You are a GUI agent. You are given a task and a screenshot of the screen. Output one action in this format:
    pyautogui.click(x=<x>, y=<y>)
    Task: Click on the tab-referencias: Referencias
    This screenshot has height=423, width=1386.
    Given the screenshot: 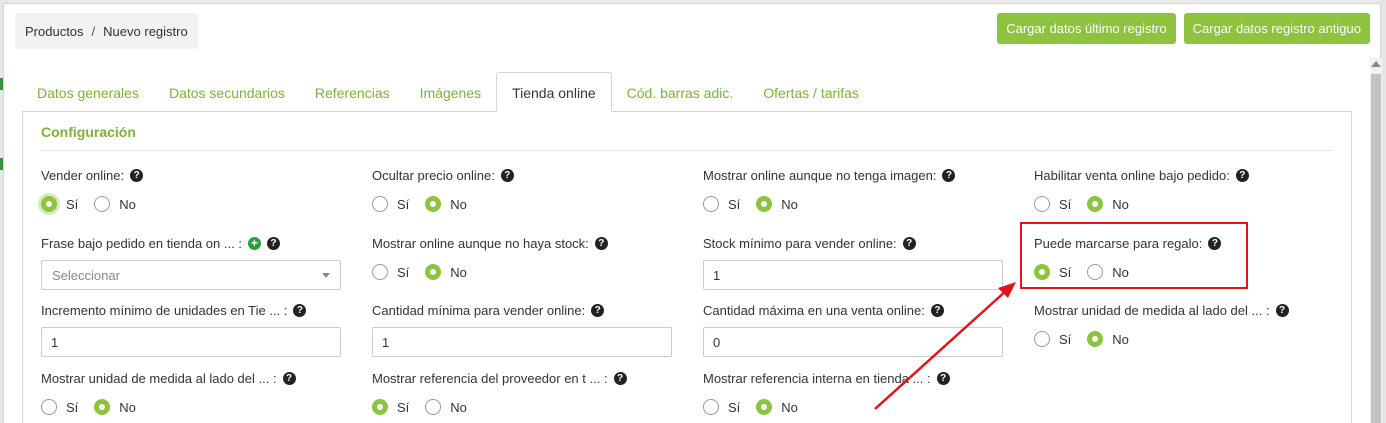 What is the action you would take?
    pyautogui.click(x=352, y=93)
    